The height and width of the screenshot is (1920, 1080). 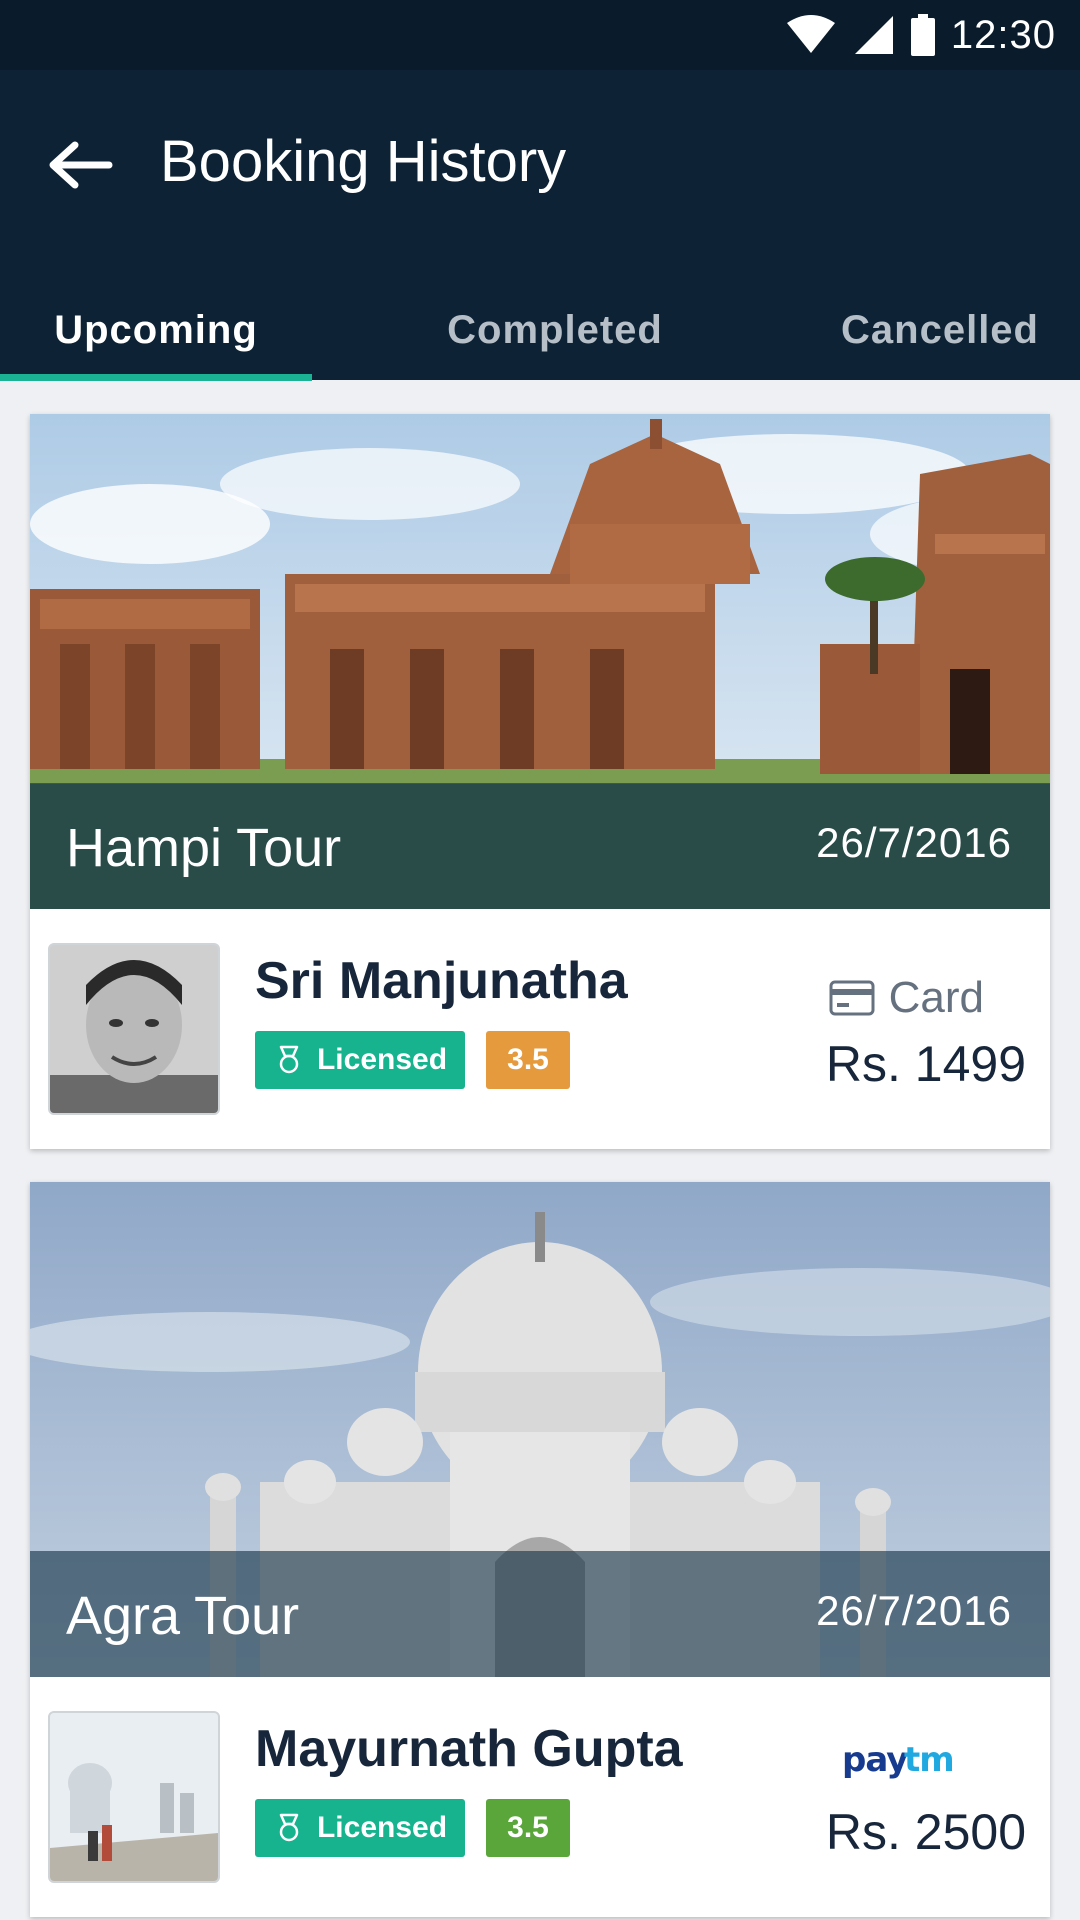 I want to click on tour-name: Hampi Tour, so click(x=204, y=848).